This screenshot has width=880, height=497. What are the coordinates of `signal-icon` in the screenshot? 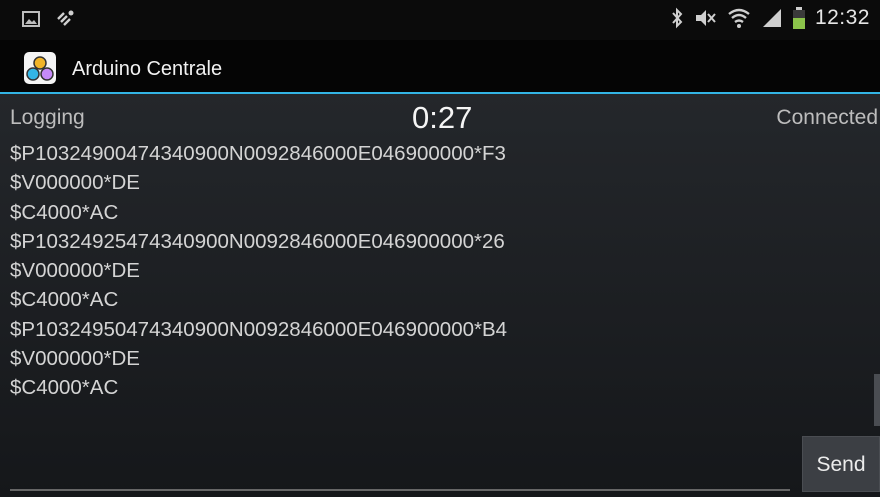 It's located at (772, 18).